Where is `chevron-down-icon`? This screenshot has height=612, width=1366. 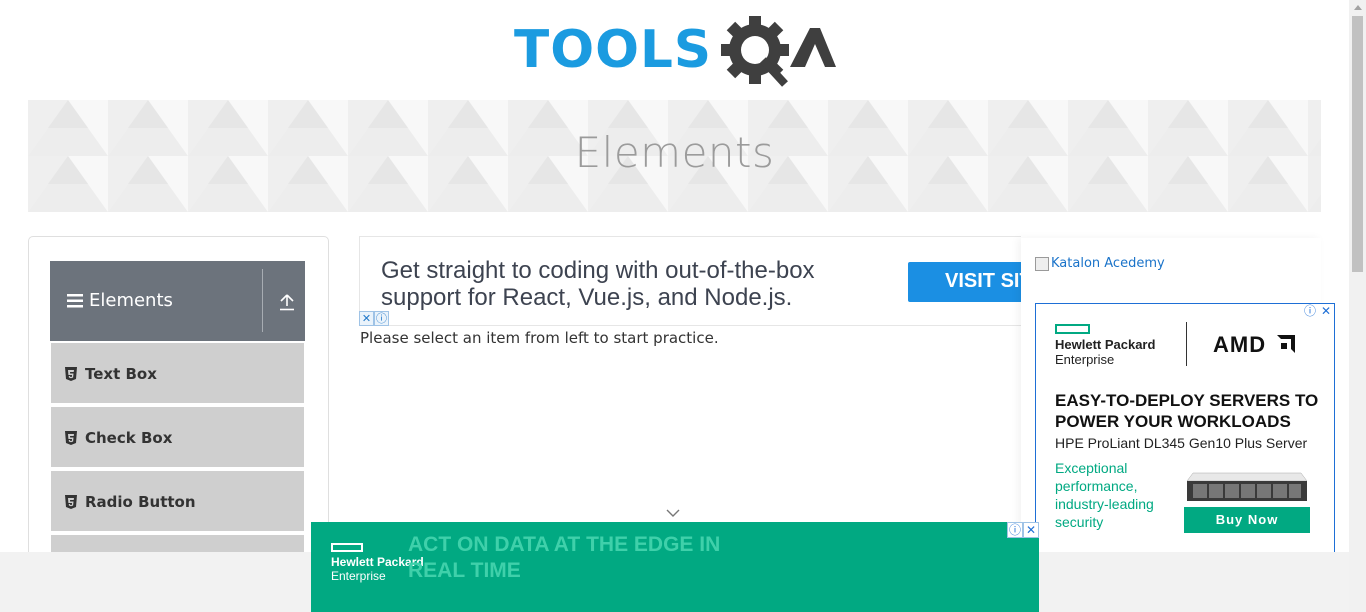
chevron-down-icon is located at coordinates (673, 513).